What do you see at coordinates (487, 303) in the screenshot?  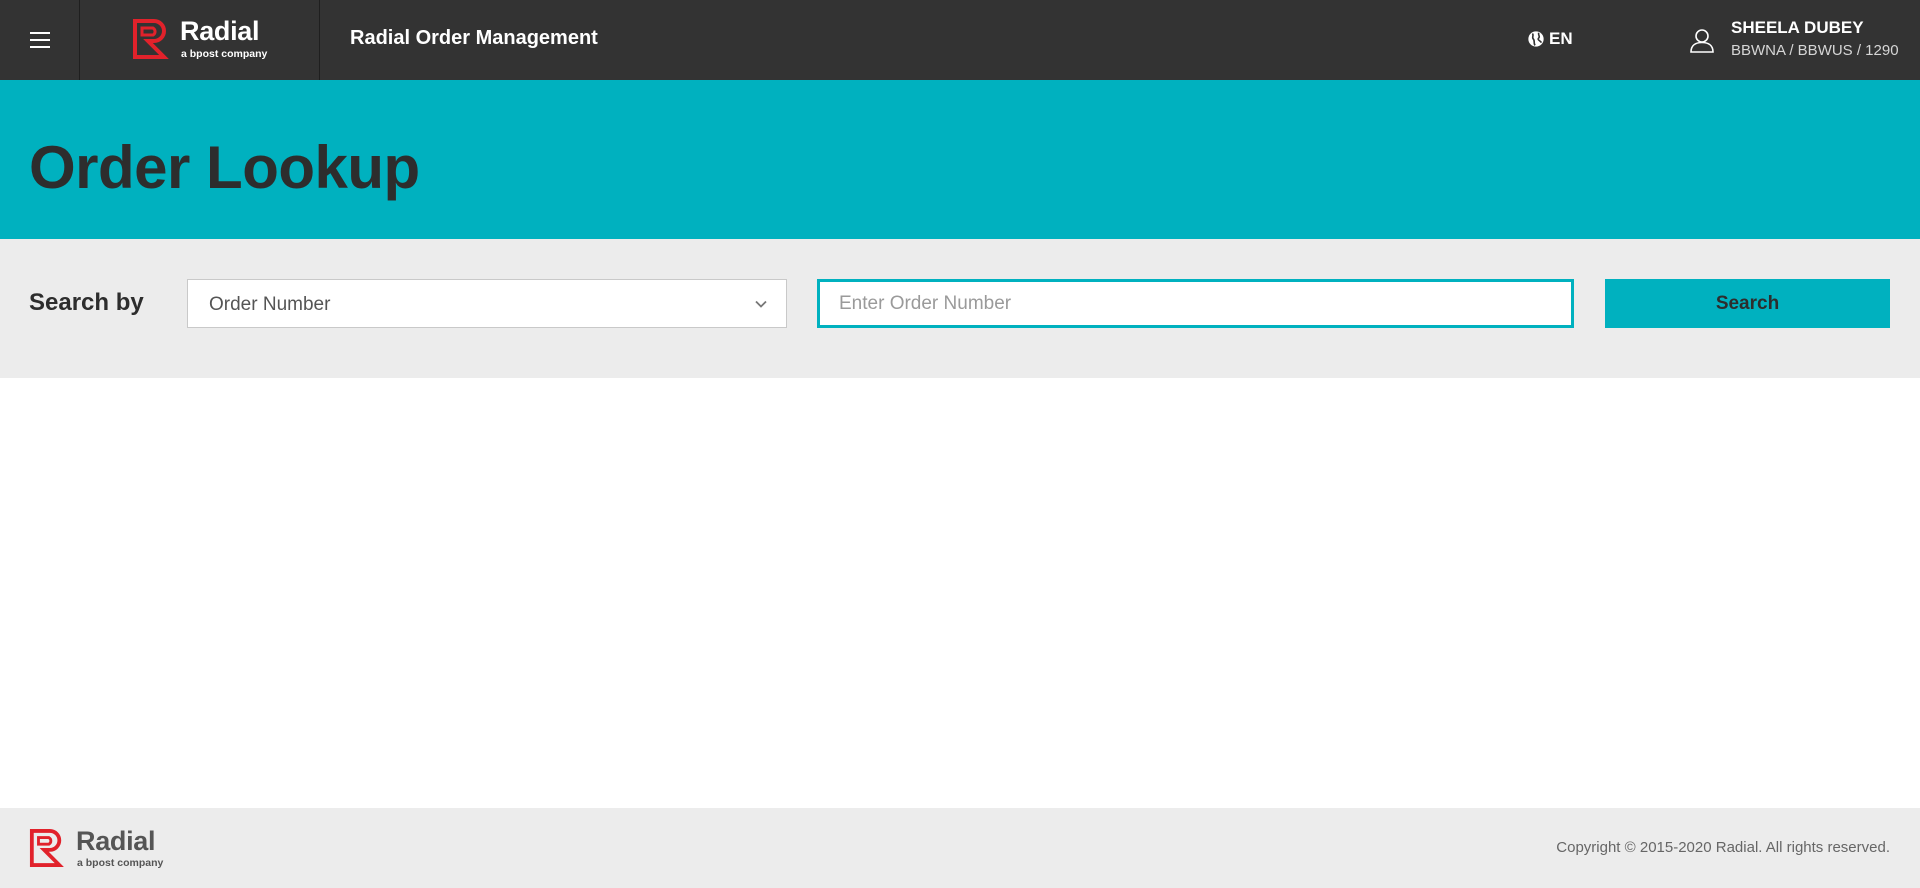 I see `search-type-select: Order Number` at bounding box center [487, 303].